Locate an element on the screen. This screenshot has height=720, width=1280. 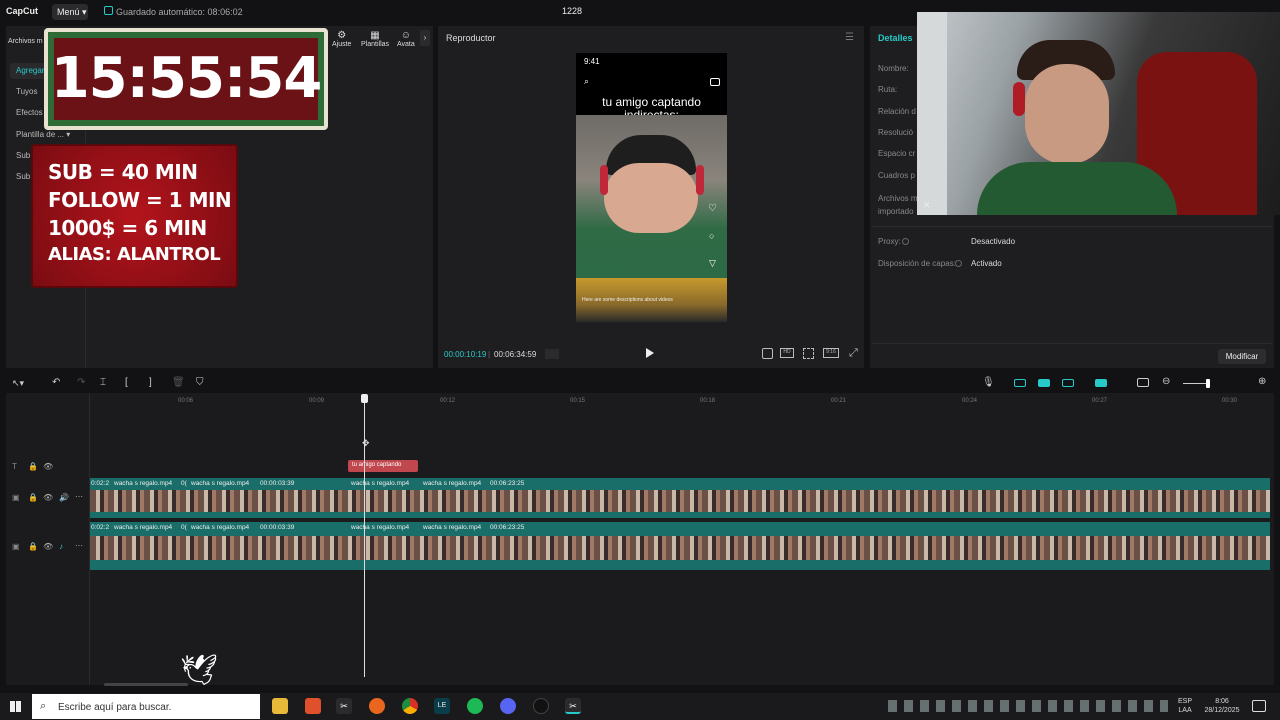
safe-area-icon is located at coordinates (767, 353).